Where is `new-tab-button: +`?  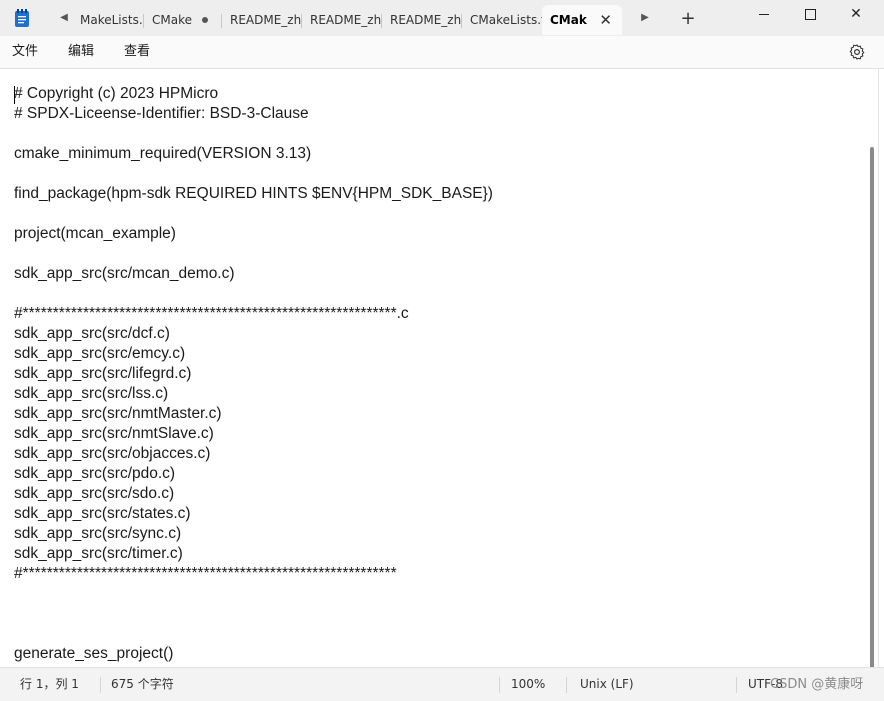 new-tab-button: + is located at coordinates (688, 19).